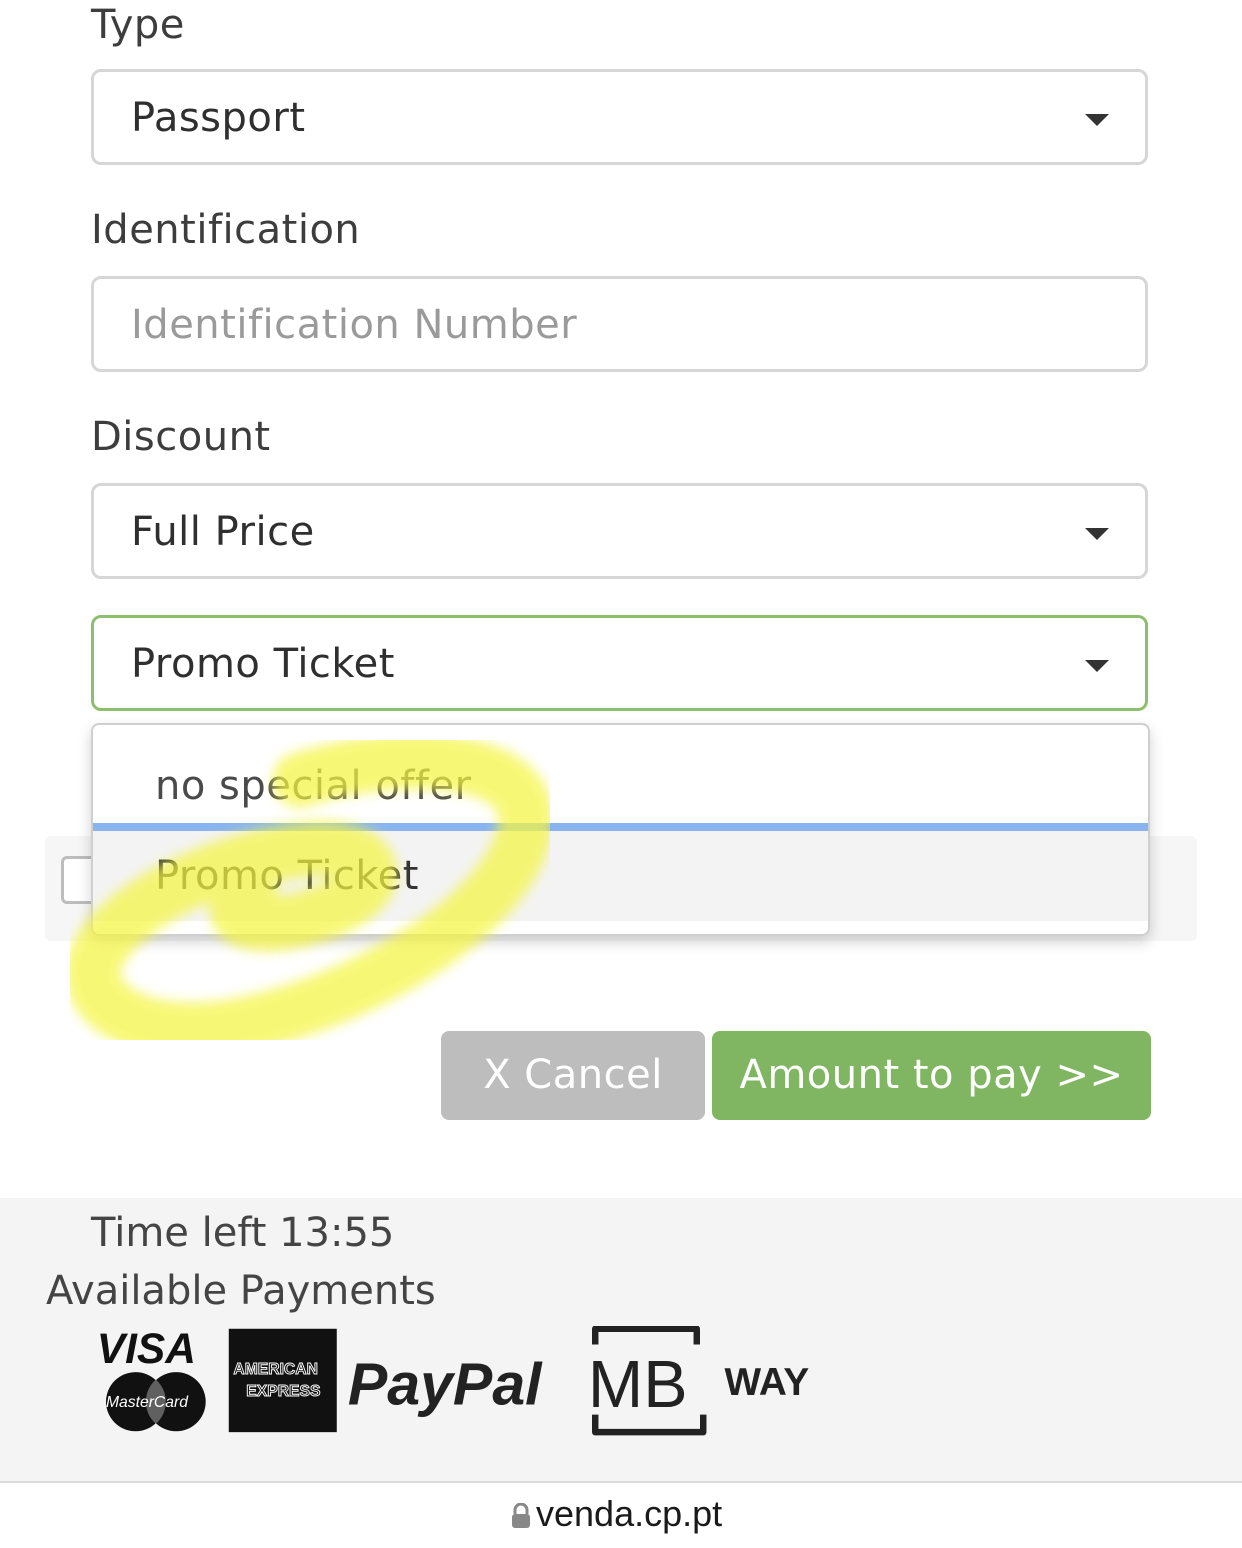  What do you see at coordinates (138, 25) in the screenshot?
I see `type-label: Type` at bounding box center [138, 25].